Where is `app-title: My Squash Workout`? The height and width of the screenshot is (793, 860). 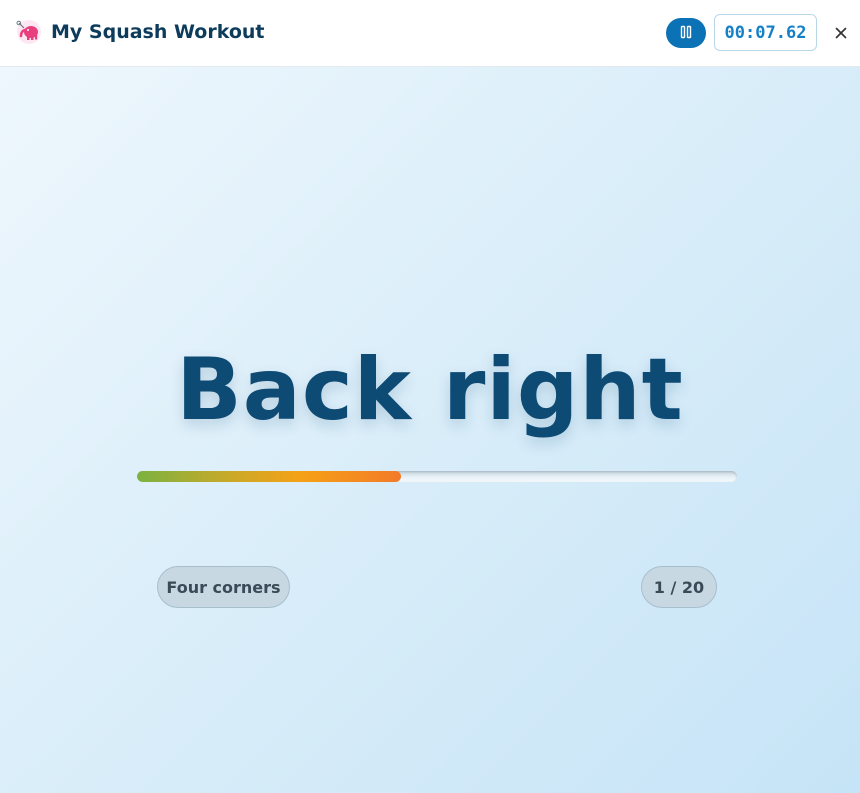 app-title: My Squash Workout is located at coordinates (158, 32).